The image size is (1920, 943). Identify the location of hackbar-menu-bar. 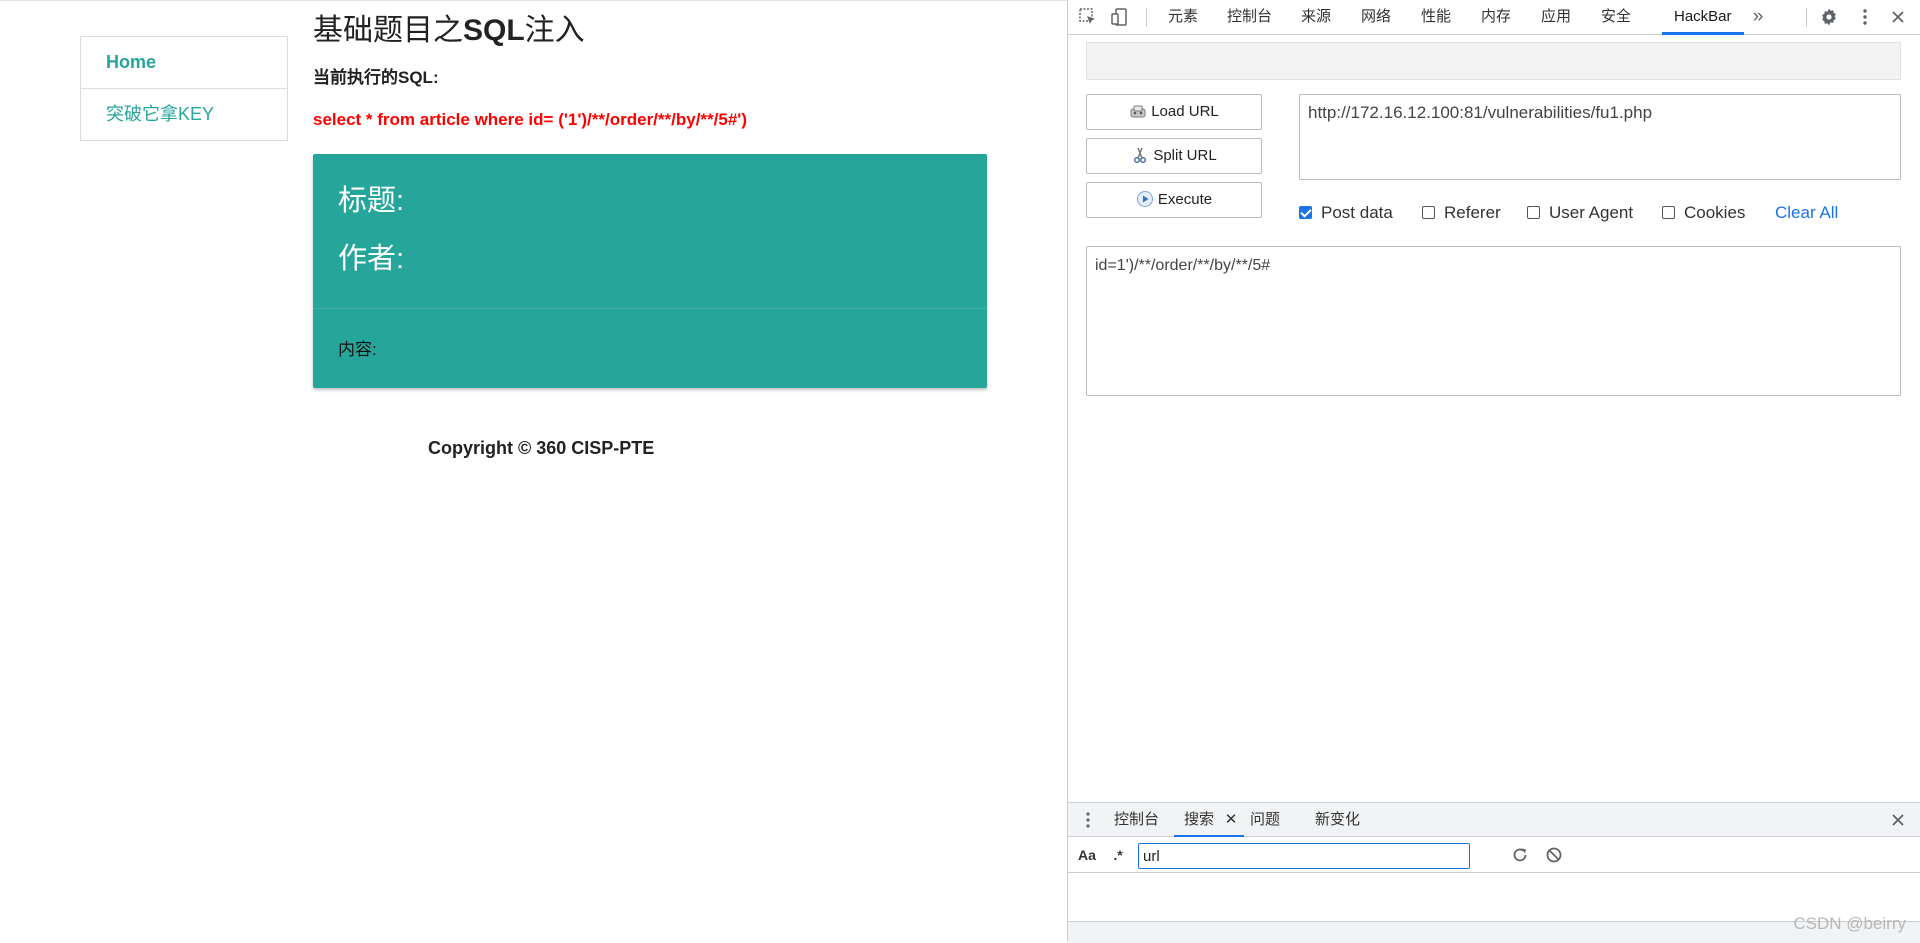
(1493, 61).